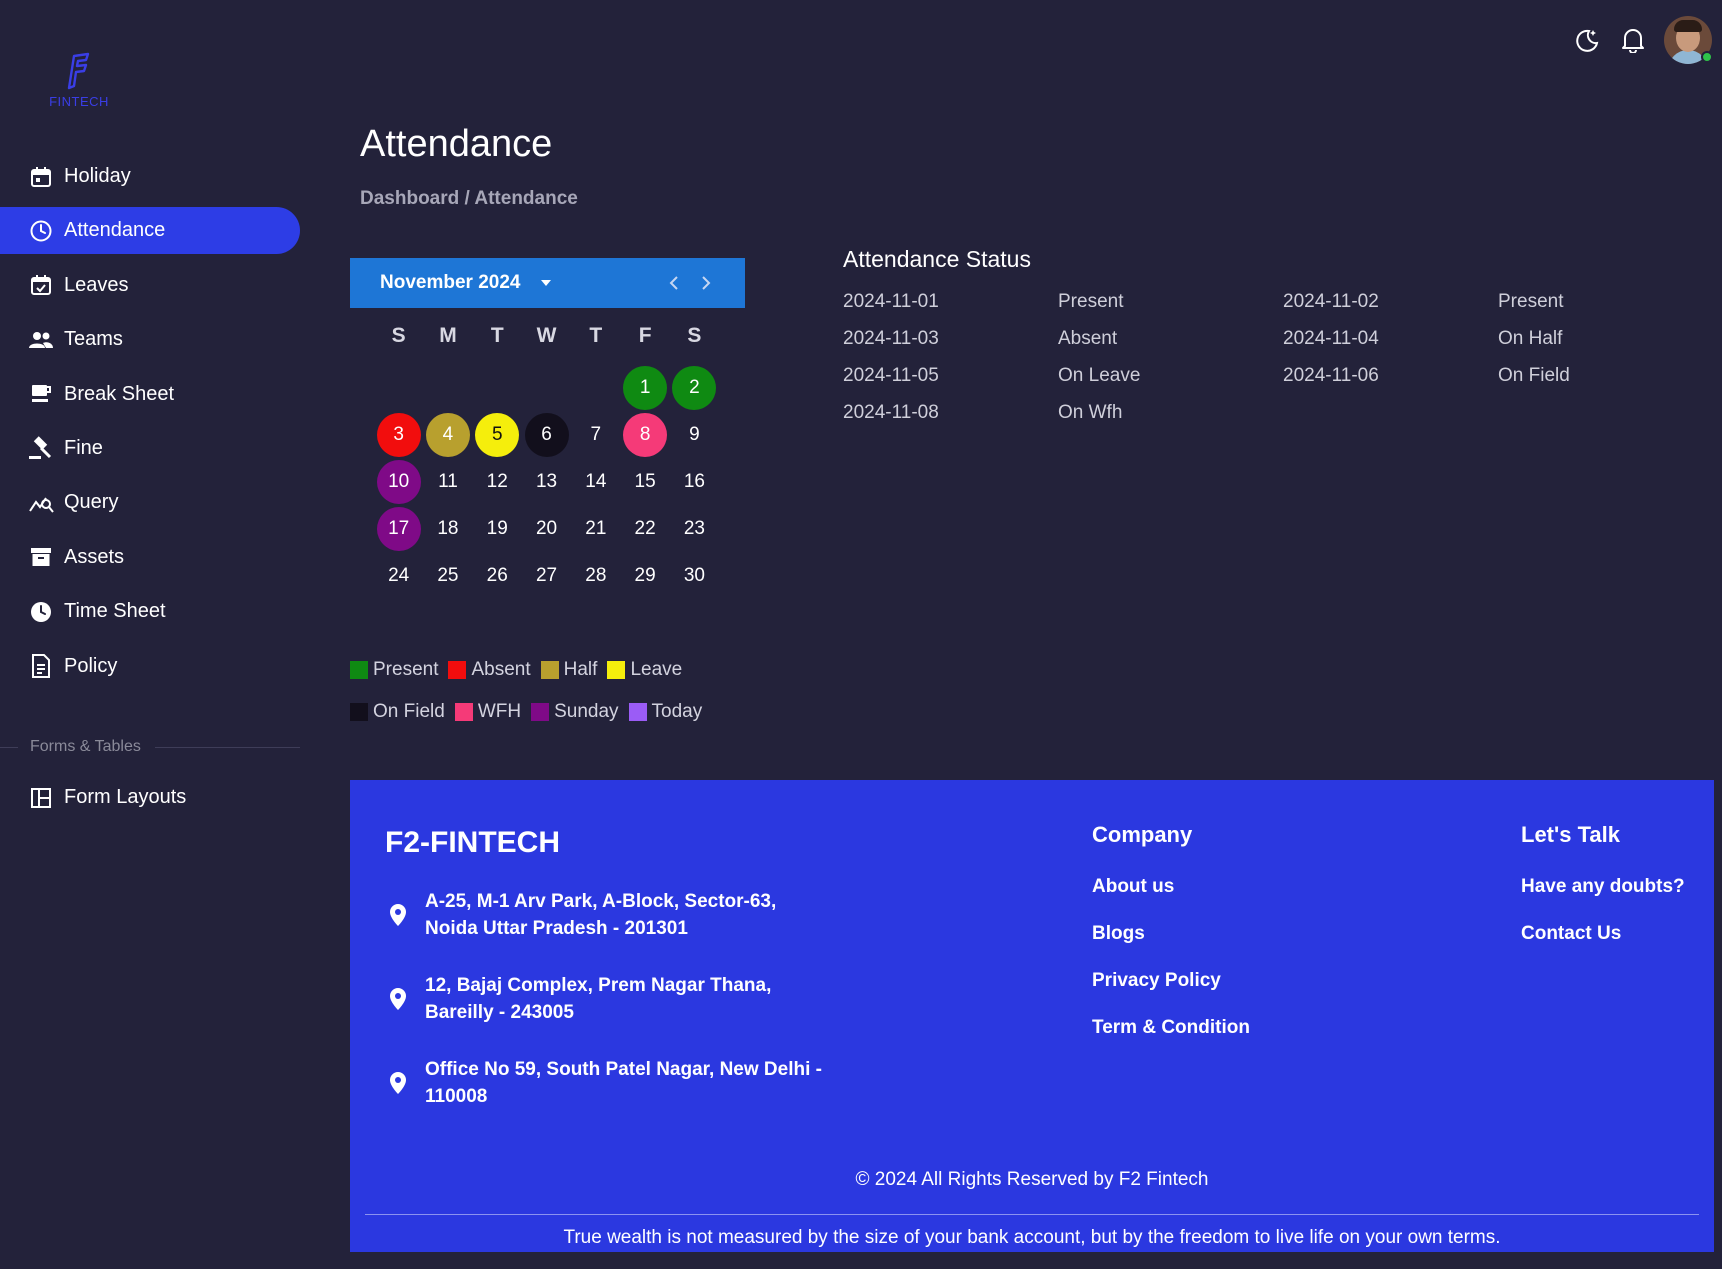 This screenshot has width=1722, height=1269. What do you see at coordinates (694, 387) in the screenshot?
I see `calendar-day: 2` at bounding box center [694, 387].